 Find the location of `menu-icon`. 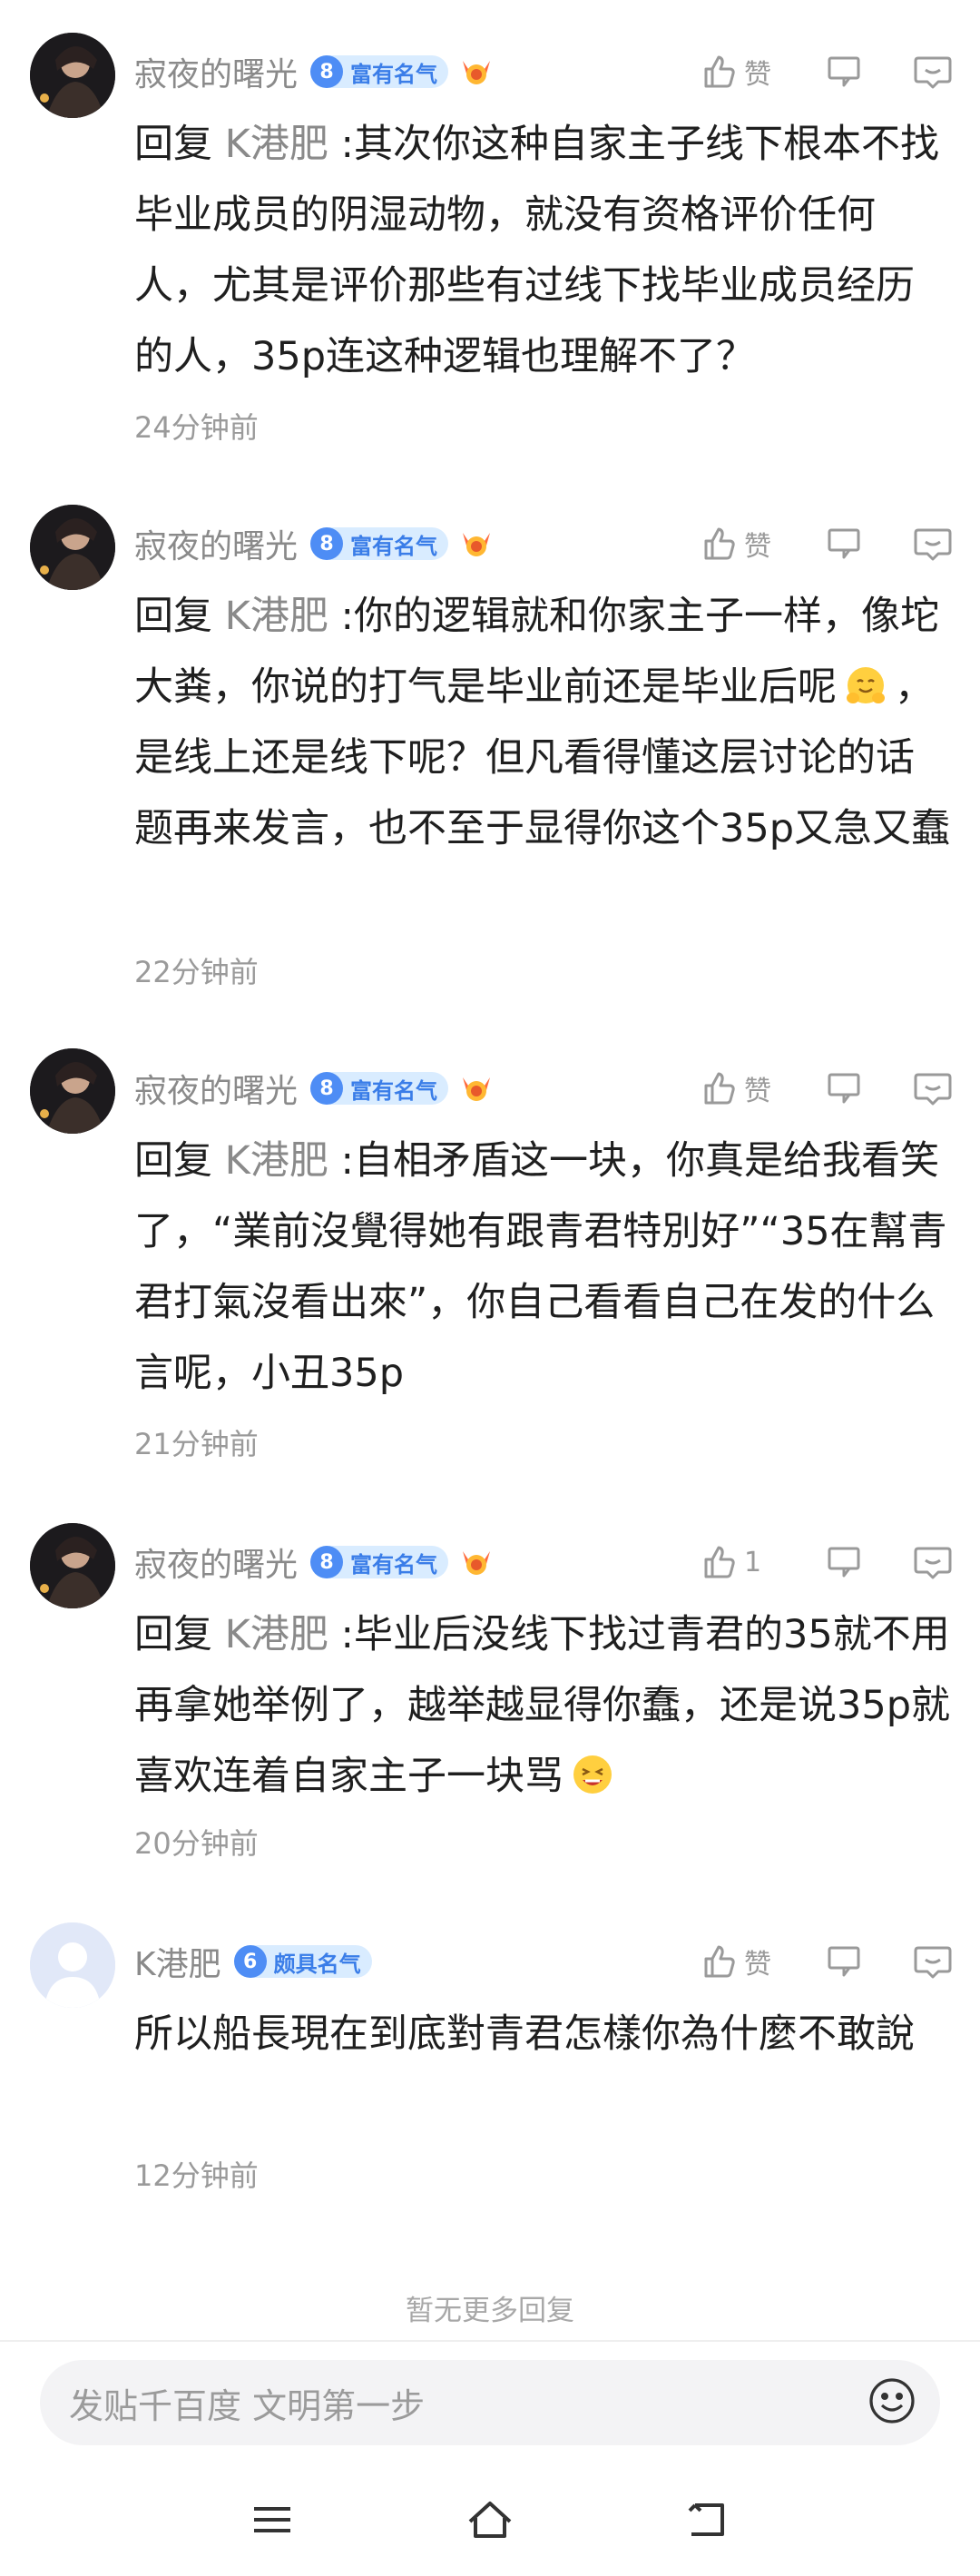

menu-icon is located at coordinates (272, 2521).